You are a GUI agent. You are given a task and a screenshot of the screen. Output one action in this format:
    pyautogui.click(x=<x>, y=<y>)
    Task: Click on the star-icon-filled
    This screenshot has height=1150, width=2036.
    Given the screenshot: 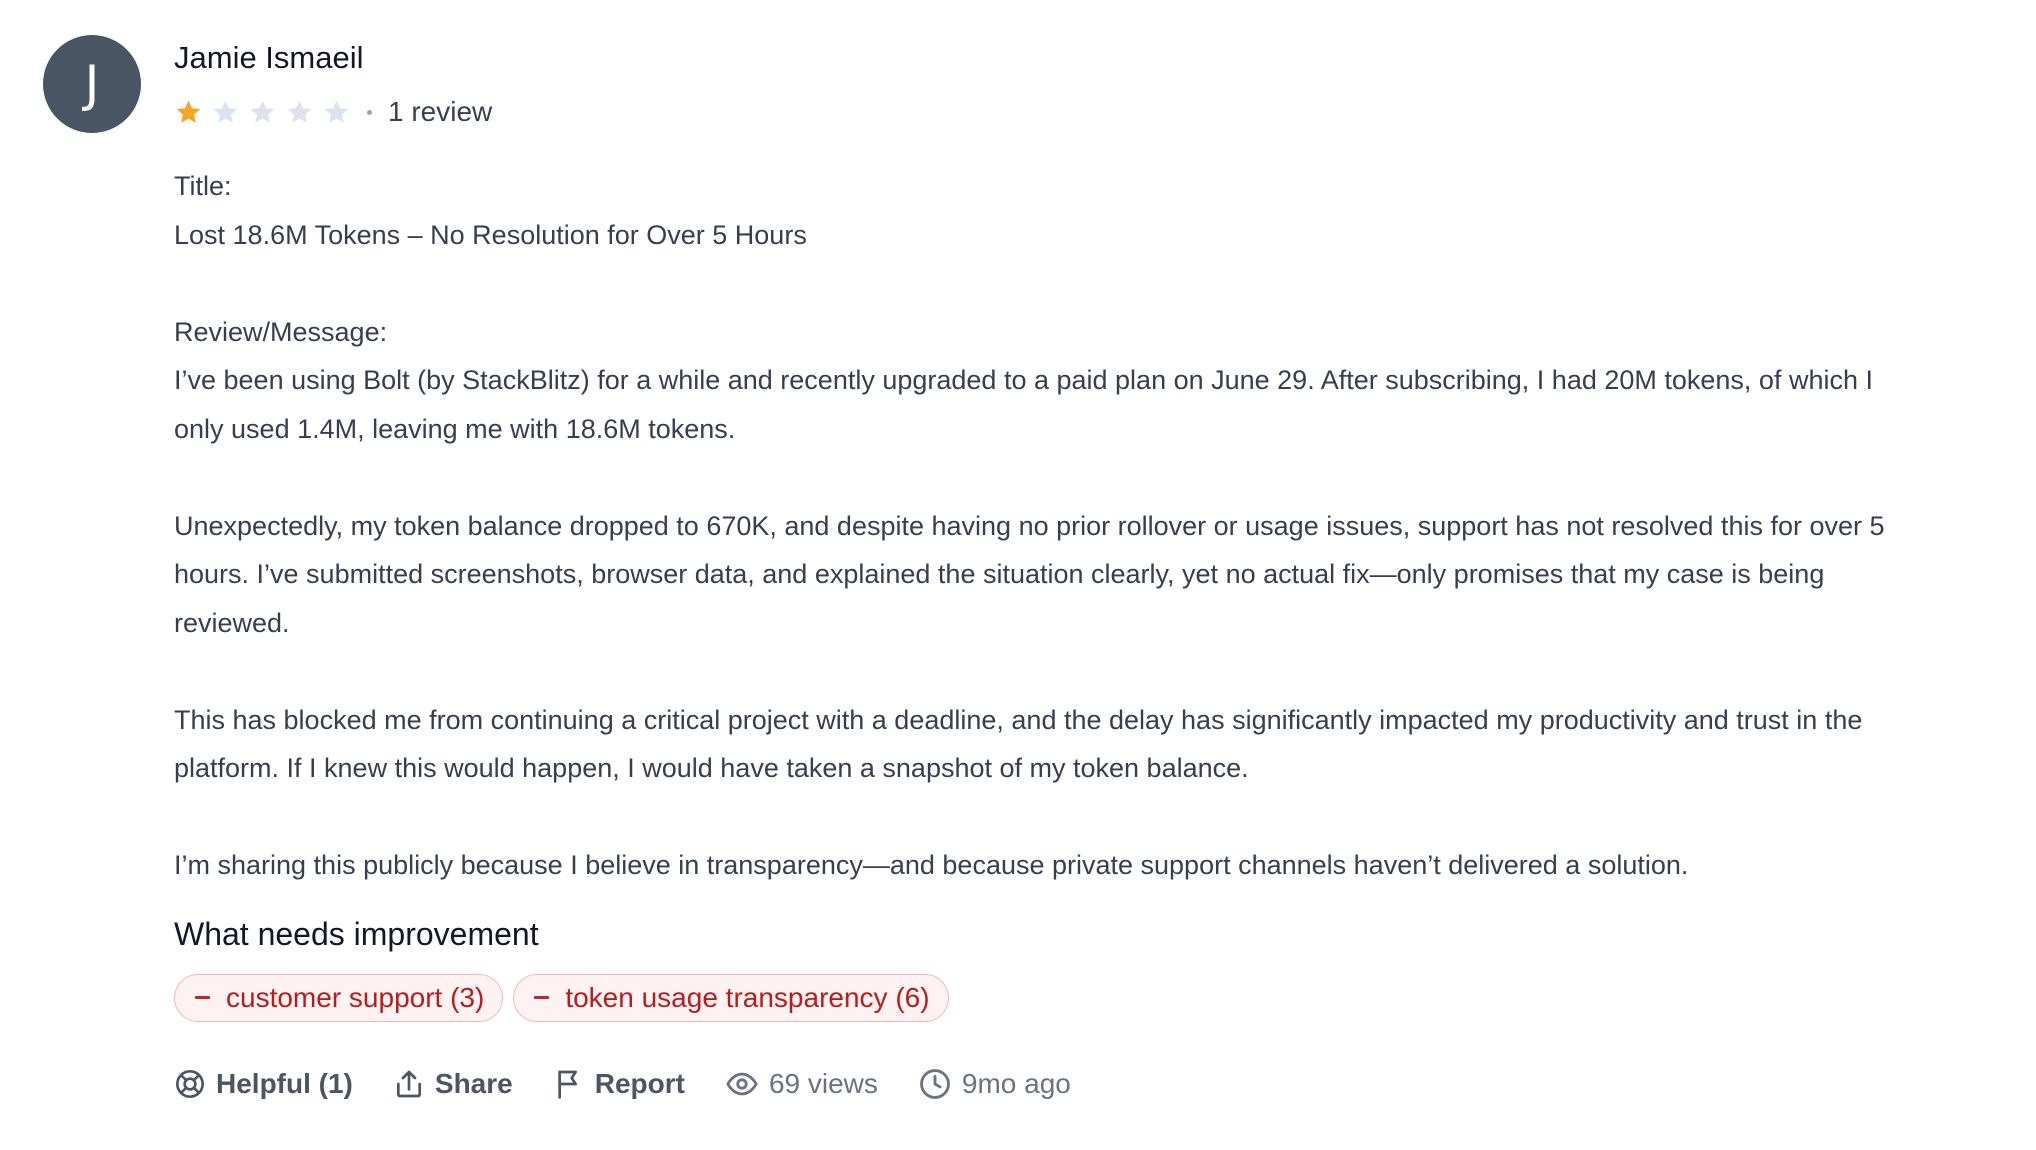 What is the action you would take?
    pyautogui.click(x=188, y=112)
    